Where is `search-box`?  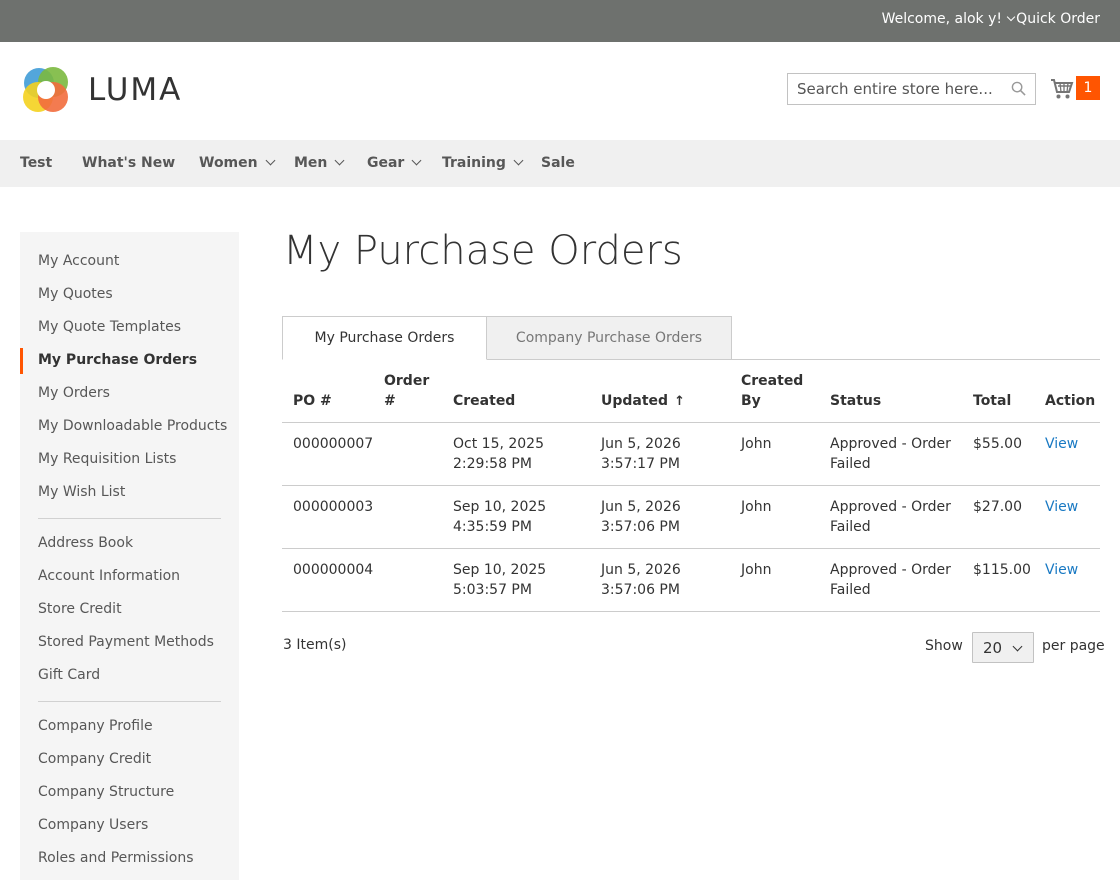 search-box is located at coordinates (911, 89).